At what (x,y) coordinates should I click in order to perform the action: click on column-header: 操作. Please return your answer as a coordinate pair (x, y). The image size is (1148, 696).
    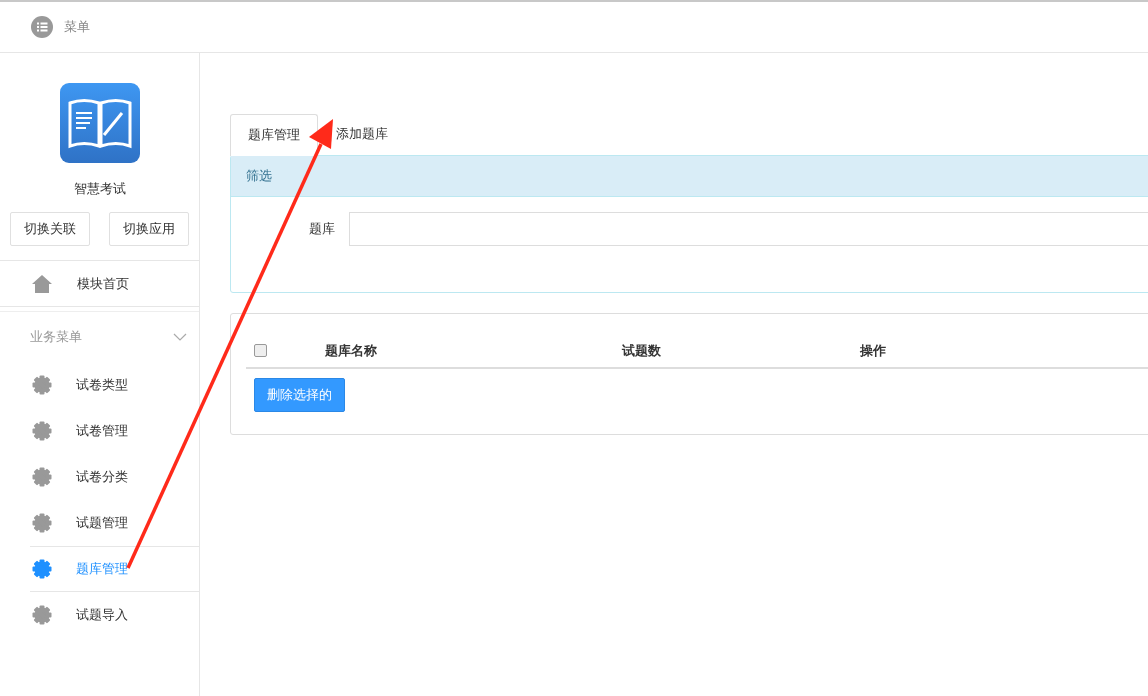
    Looking at the image, I should click on (873, 350).